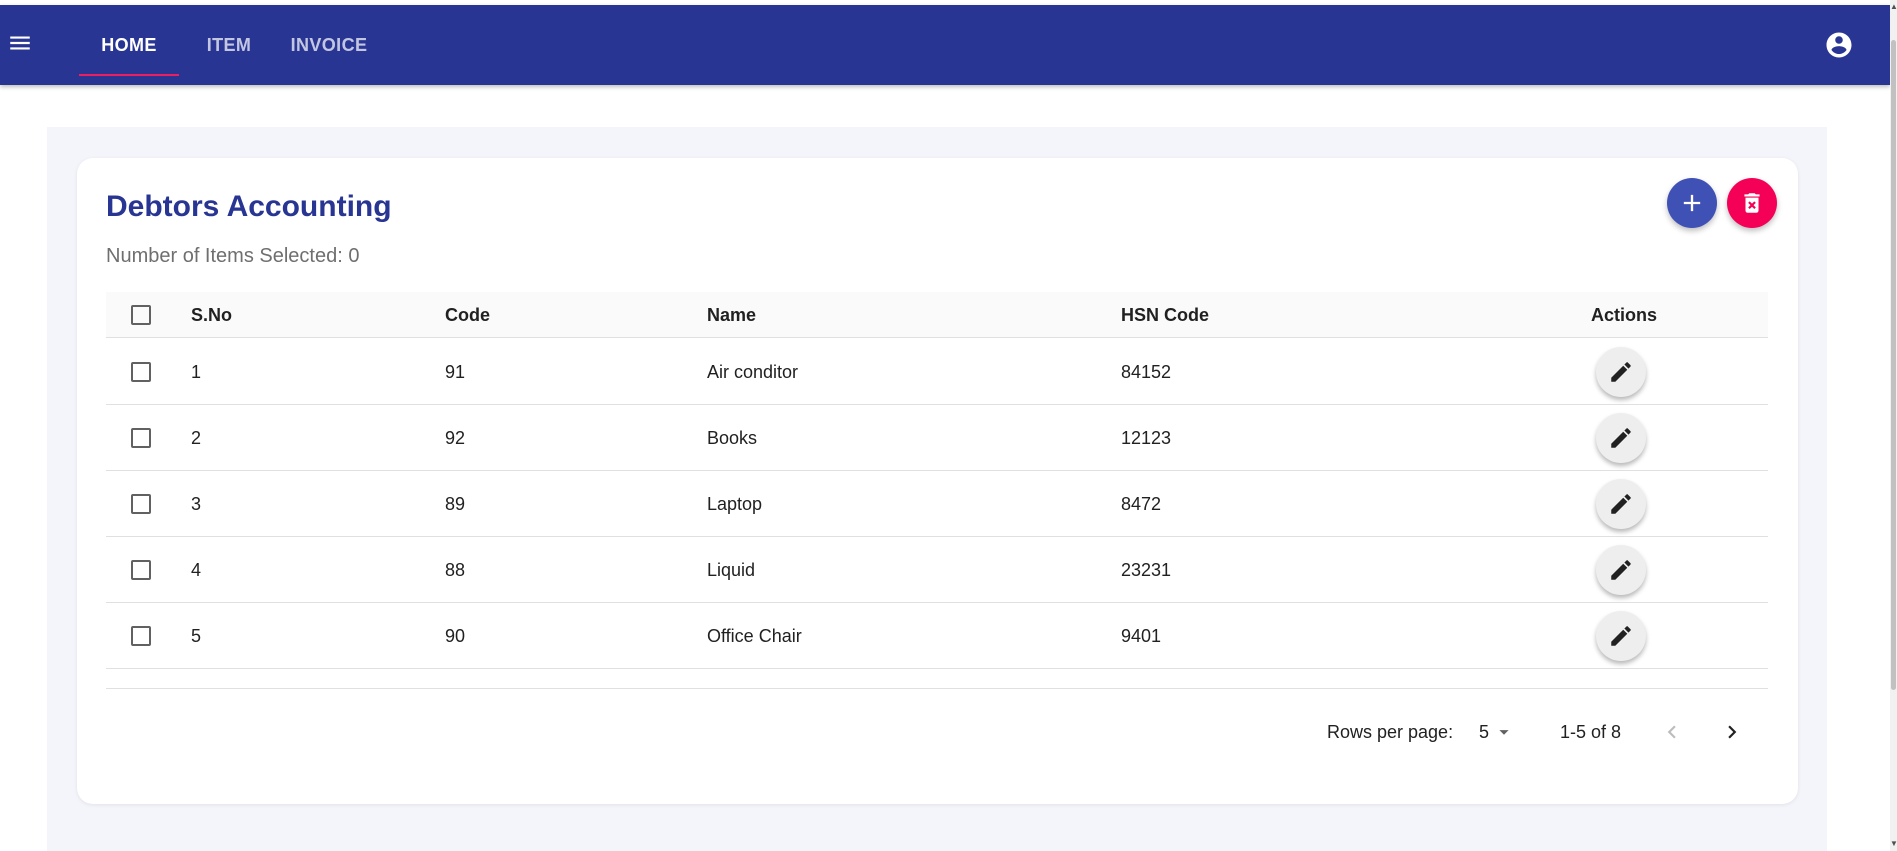  Describe the element at coordinates (732, 438) in the screenshot. I see `cell-name: Books` at that location.